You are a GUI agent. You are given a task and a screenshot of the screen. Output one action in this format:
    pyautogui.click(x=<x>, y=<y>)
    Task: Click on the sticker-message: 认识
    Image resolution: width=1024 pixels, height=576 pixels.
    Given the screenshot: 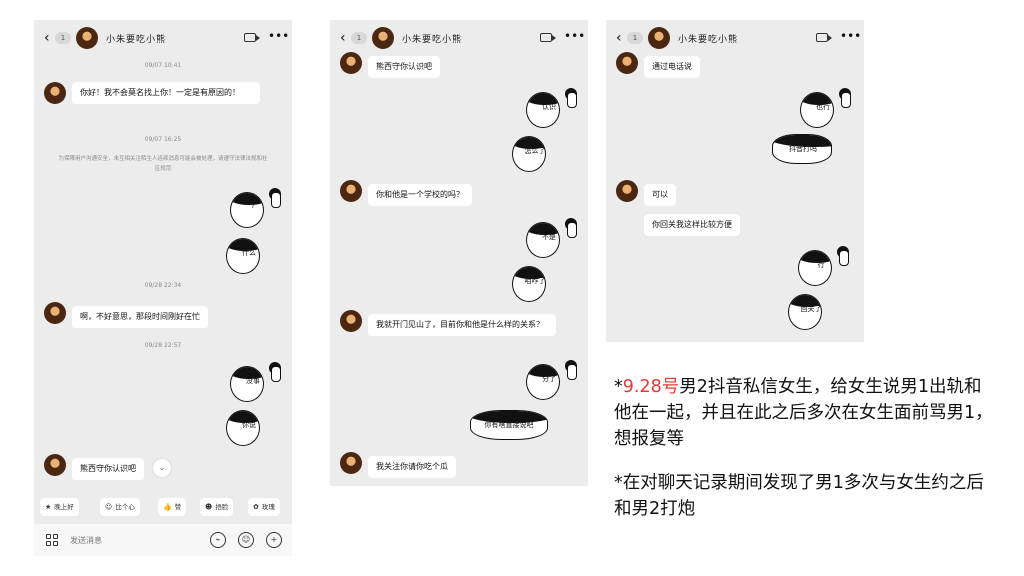 What is the action you would take?
    pyautogui.click(x=549, y=110)
    